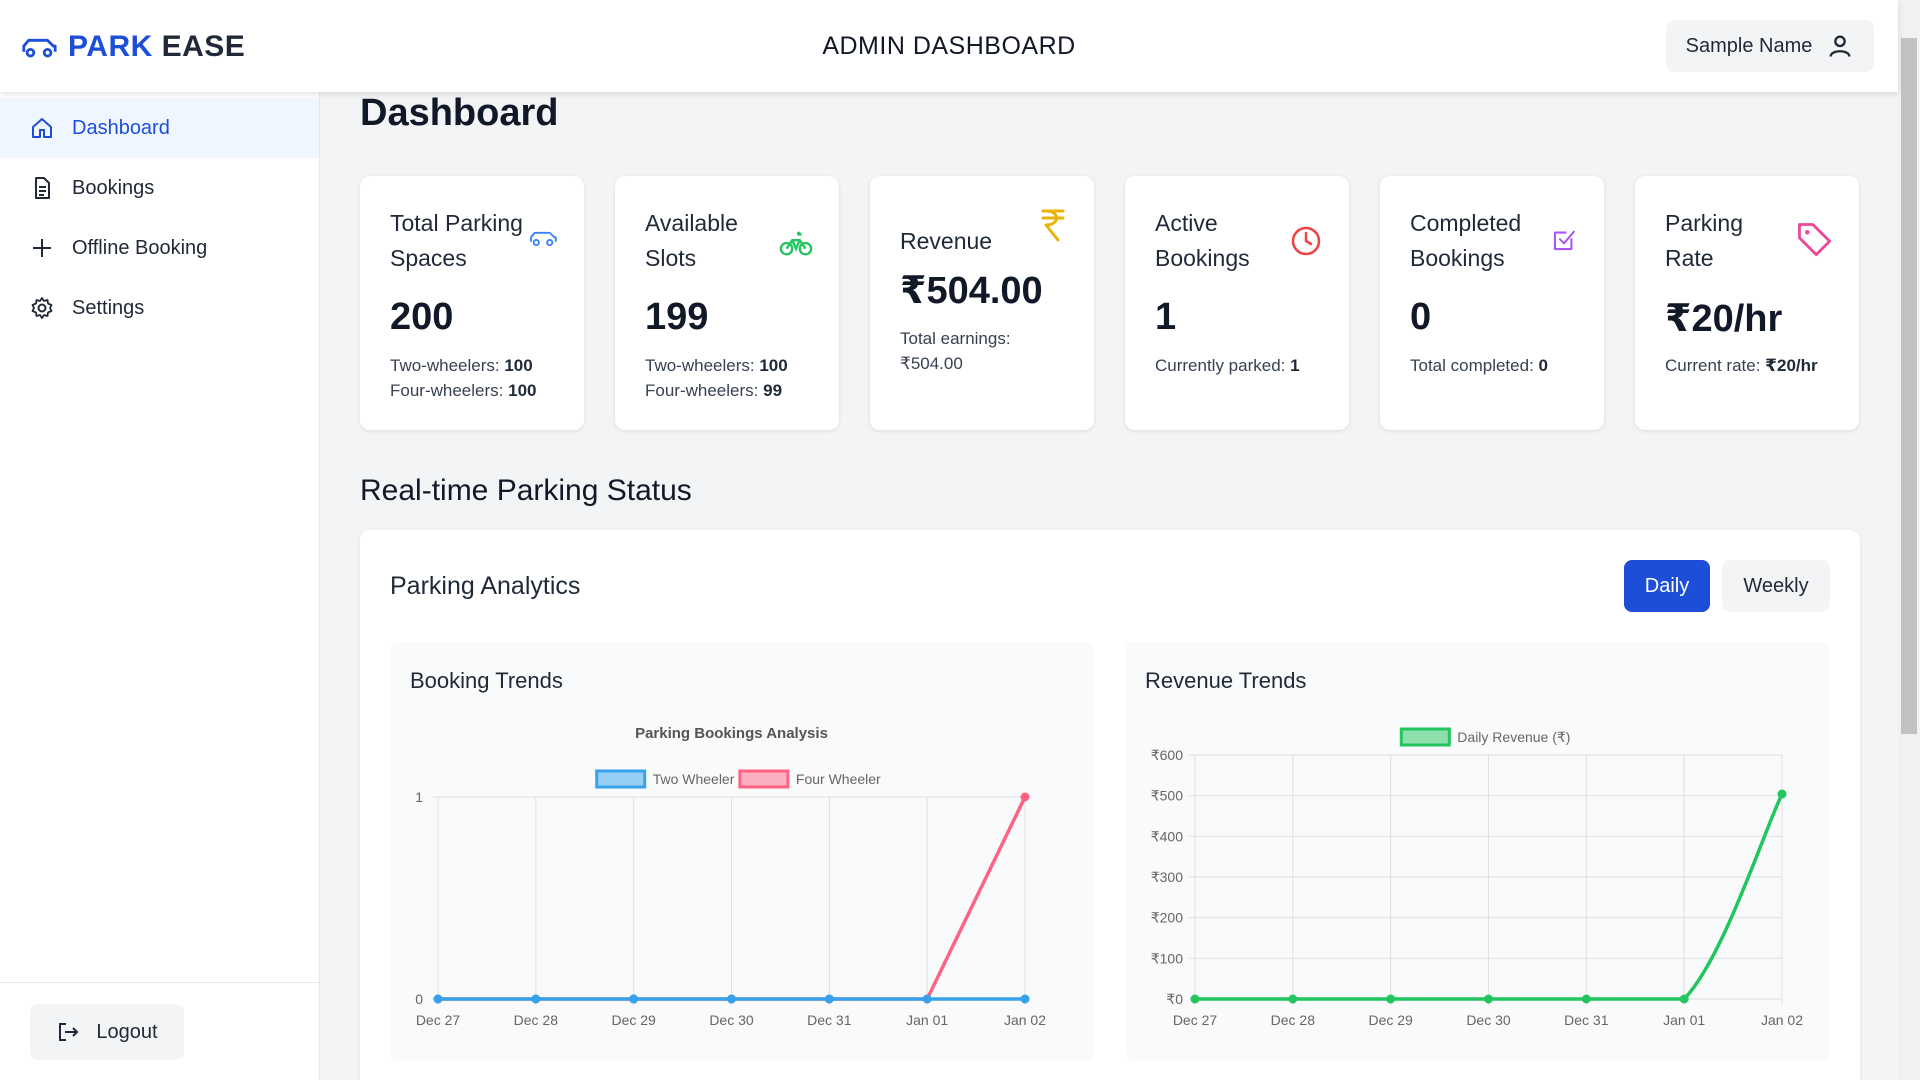 The width and height of the screenshot is (1920, 1080). What do you see at coordinates (1791, 365) in the screenshot?
I see `sub-value: ₹20/hr` at bounding box center [1791, 365].